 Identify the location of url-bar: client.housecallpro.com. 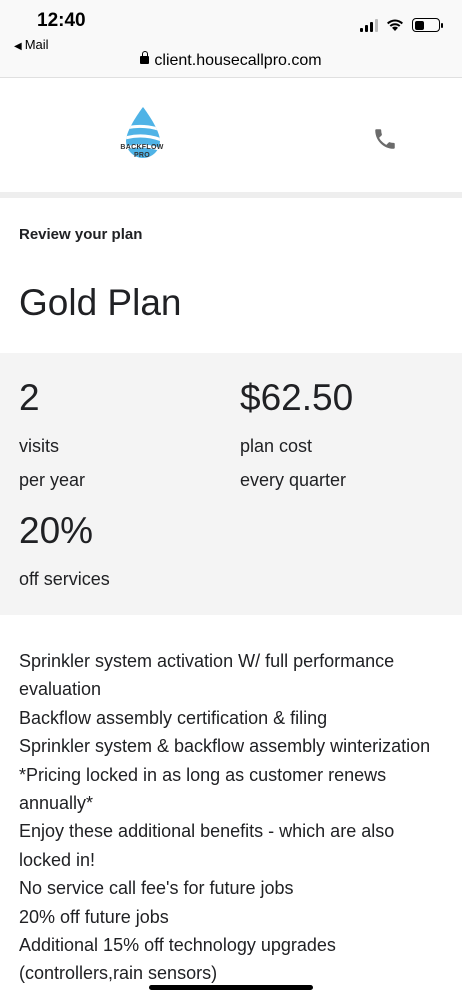
(231, 64).